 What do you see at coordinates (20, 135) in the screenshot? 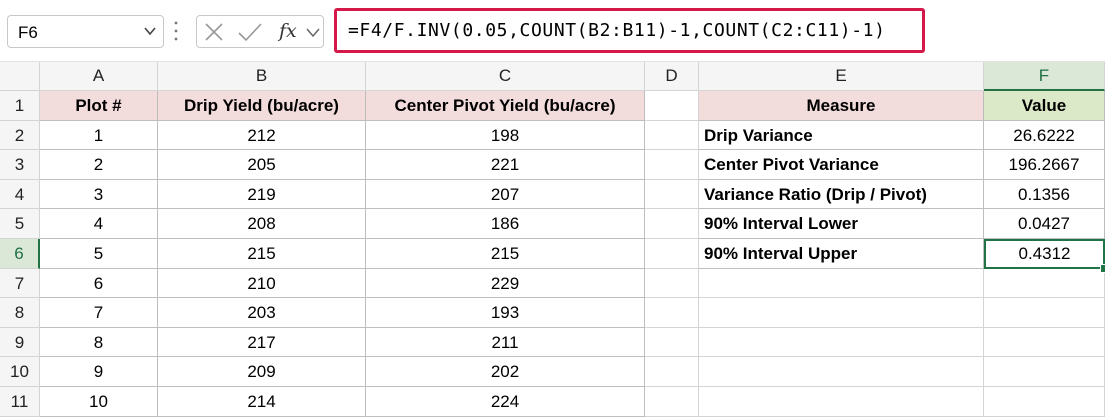
I see `row-header-2: 2` at bounding box center [20, 135].